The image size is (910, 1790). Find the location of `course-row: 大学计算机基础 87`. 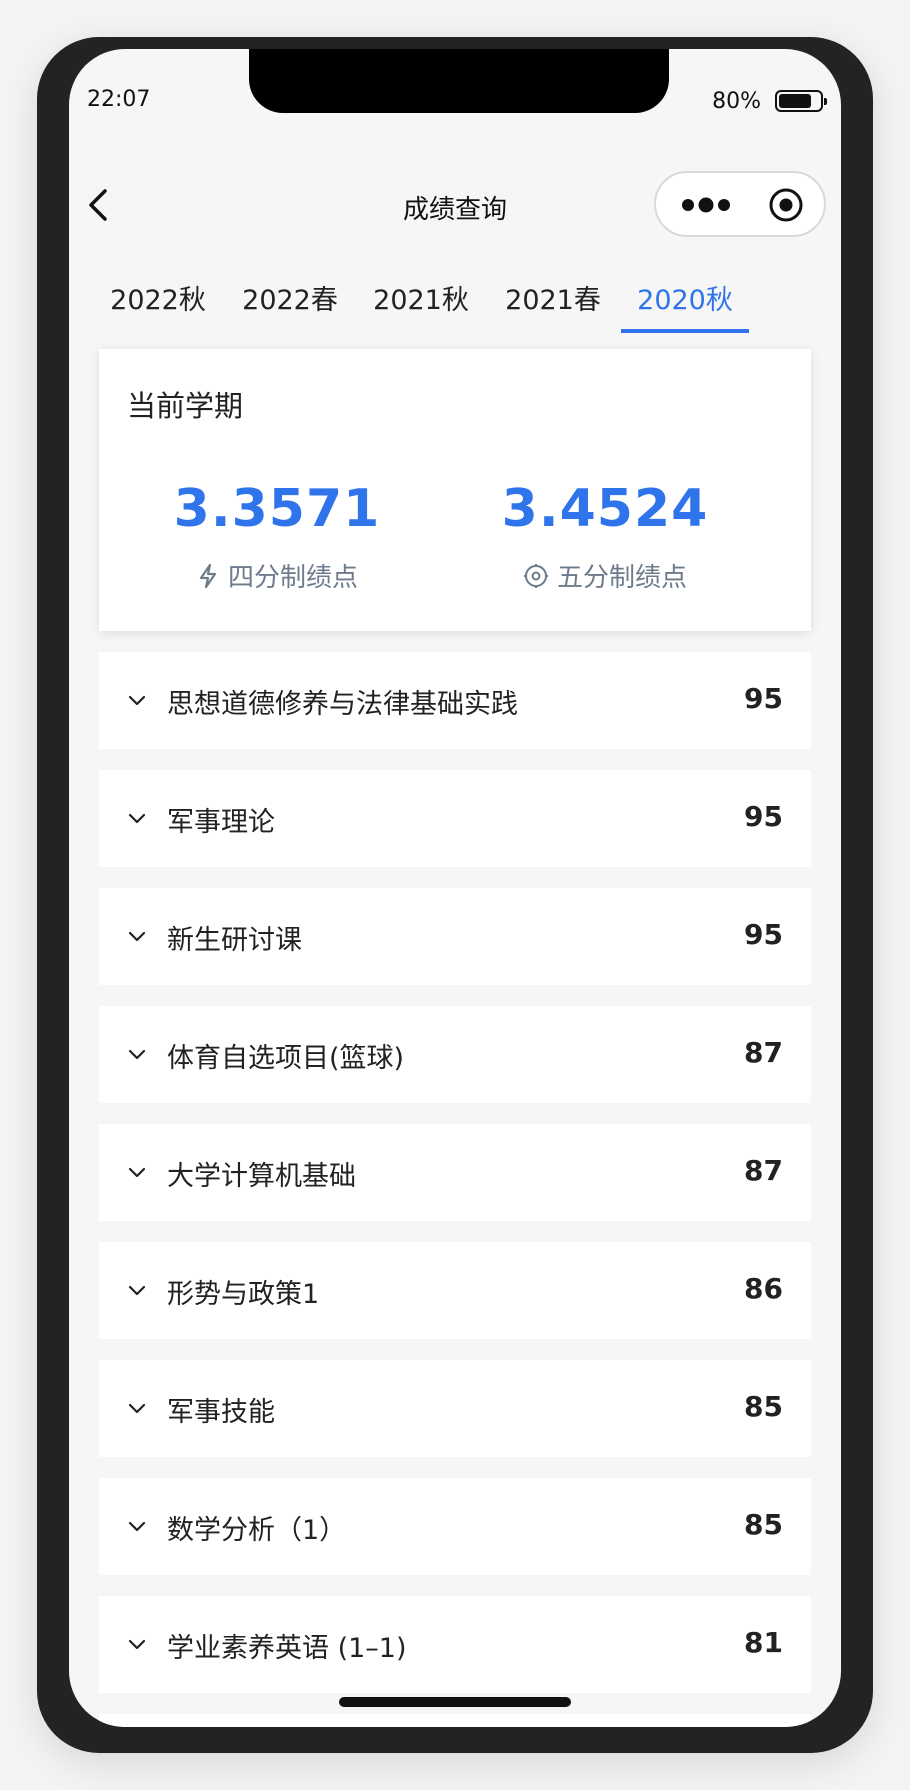

course-row: 大学计算机基础 87 is located at coordinates (455, 1172).